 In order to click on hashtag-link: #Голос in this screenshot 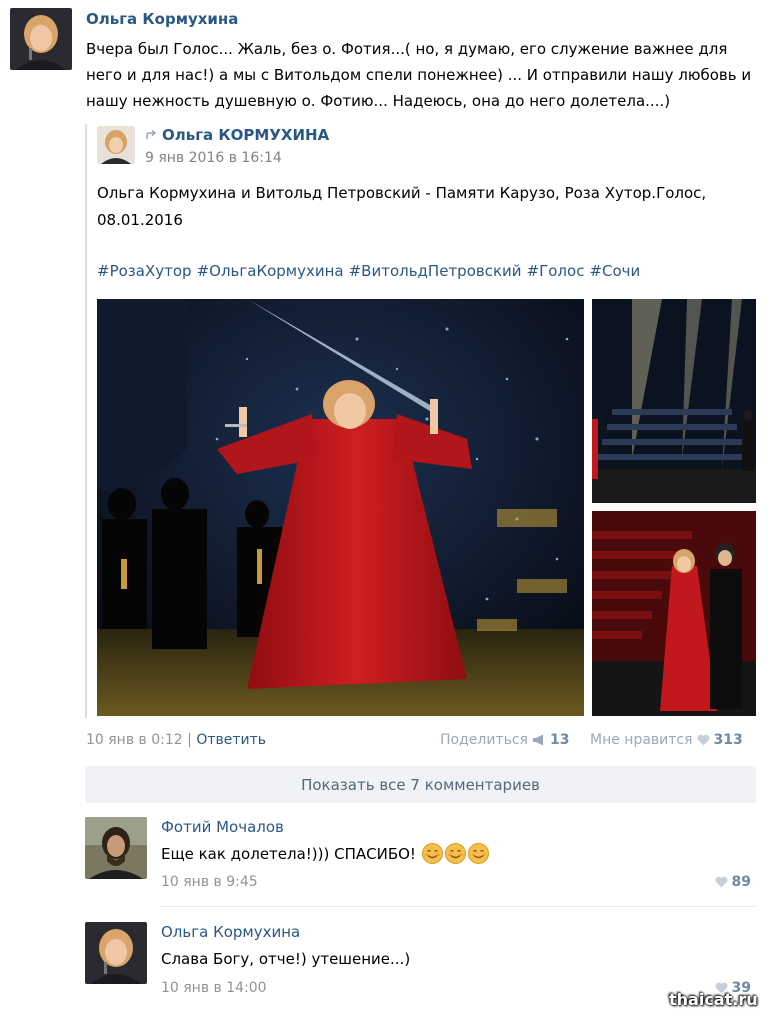, I will do `click(556, 271)`.